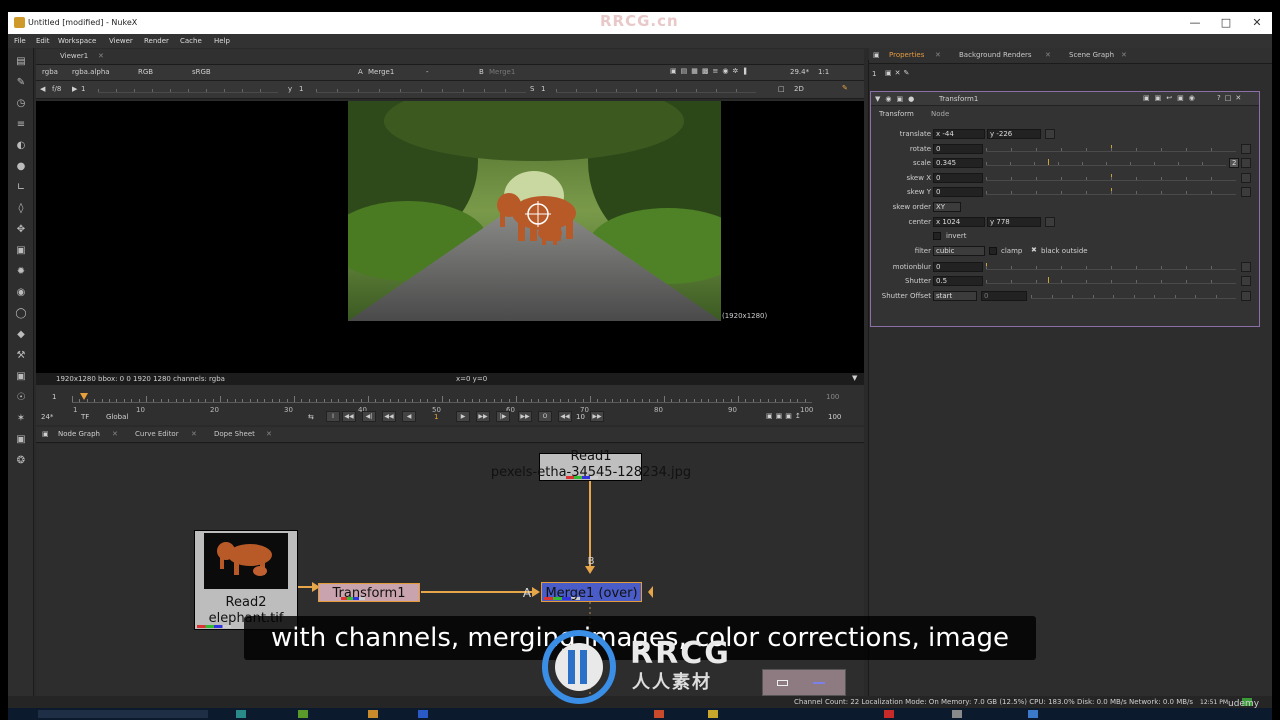  Describe the element at coordinates (21, 461) in the screenshot. I see `other-tools-icon: ❂` at that location.